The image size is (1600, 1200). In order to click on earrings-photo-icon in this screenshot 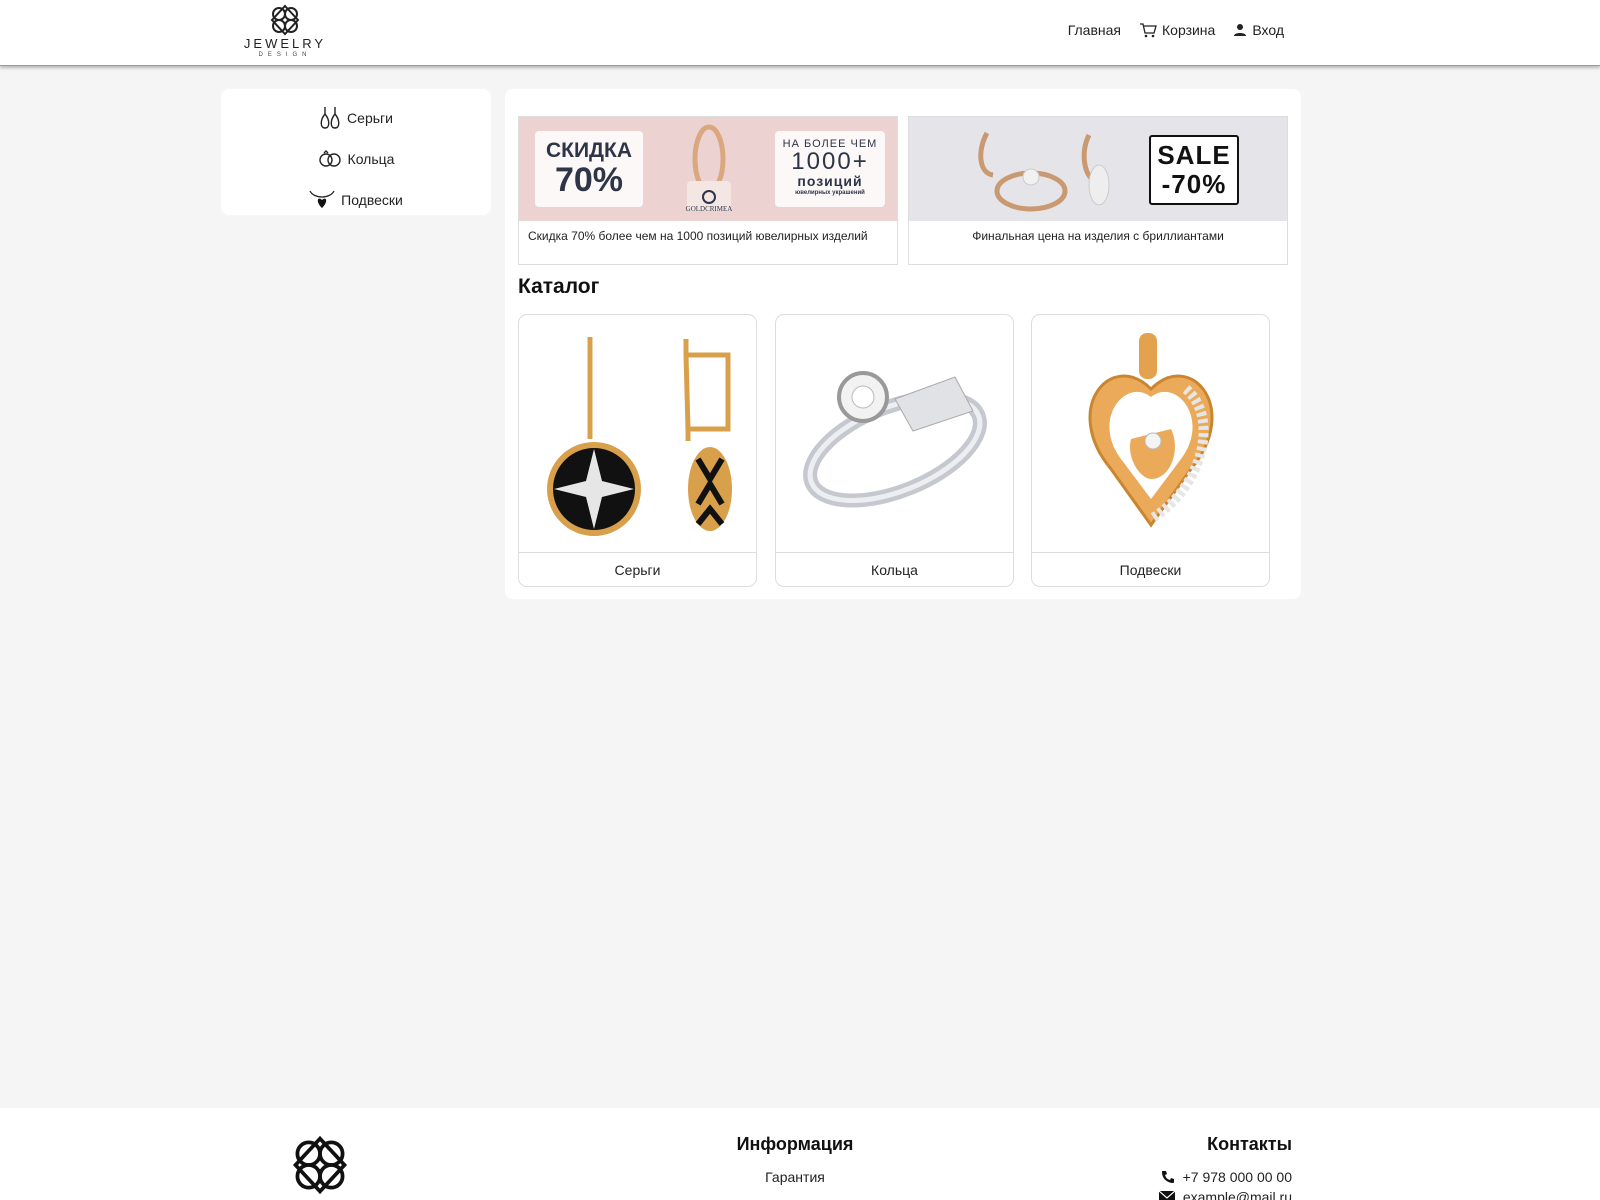, I will do `click(639, 436)`.